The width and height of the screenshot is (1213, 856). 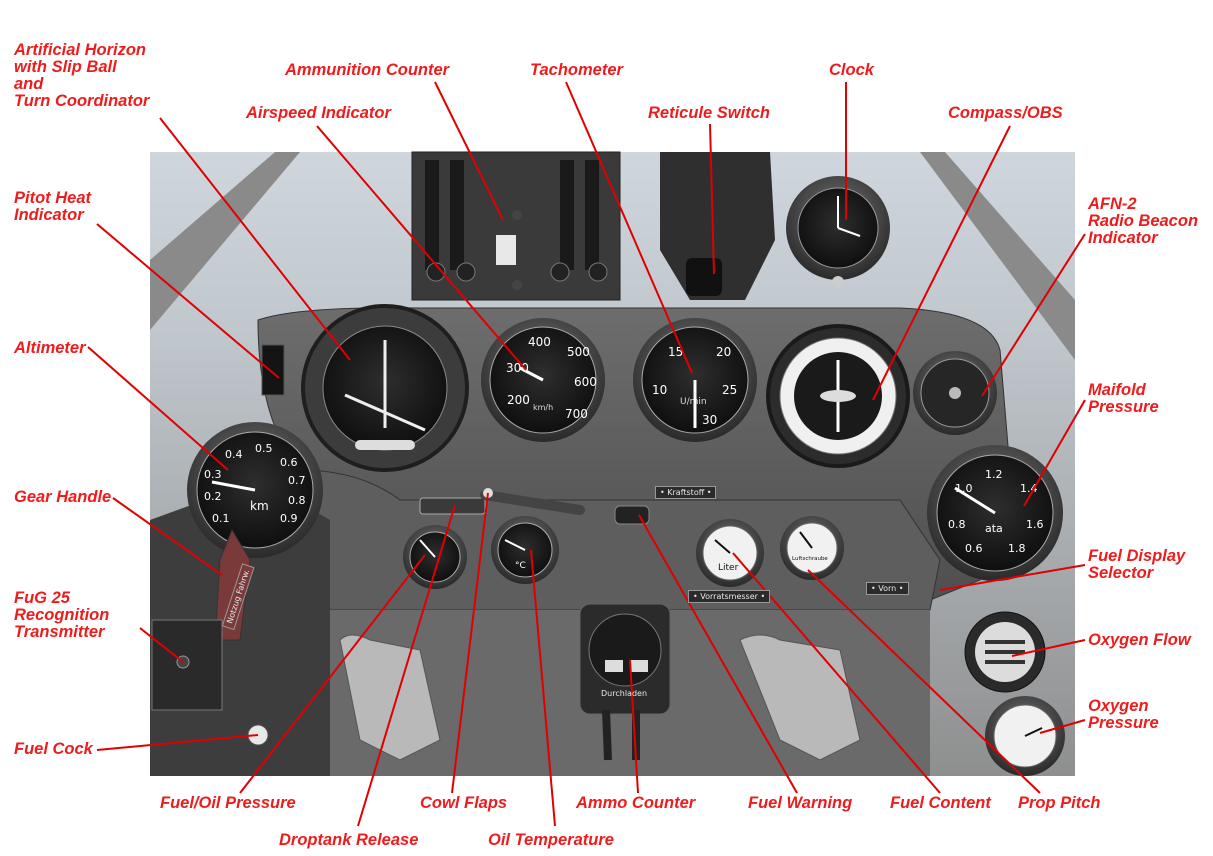 I want to click on label-fuel-oil-pressure: Fuel/Oil Pressure, so click(x=228, y=803).